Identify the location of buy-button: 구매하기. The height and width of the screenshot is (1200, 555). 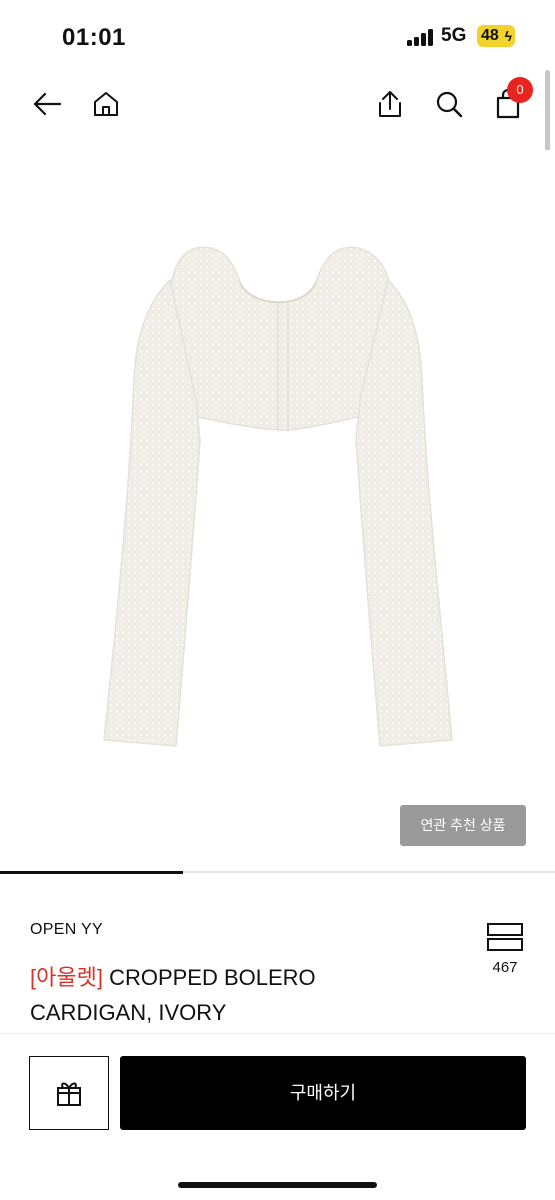
(323, 1093).